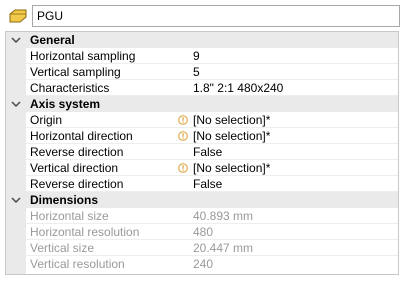  I want to click on category-general: General, so click(202, 40).